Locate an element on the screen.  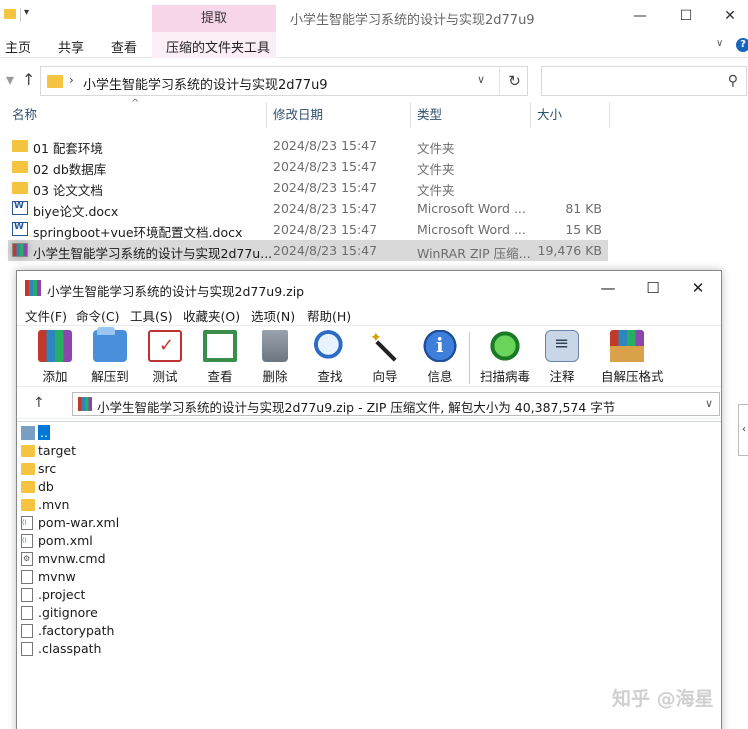
refresh-icon: ↻ is located at coordinates (514, 81).